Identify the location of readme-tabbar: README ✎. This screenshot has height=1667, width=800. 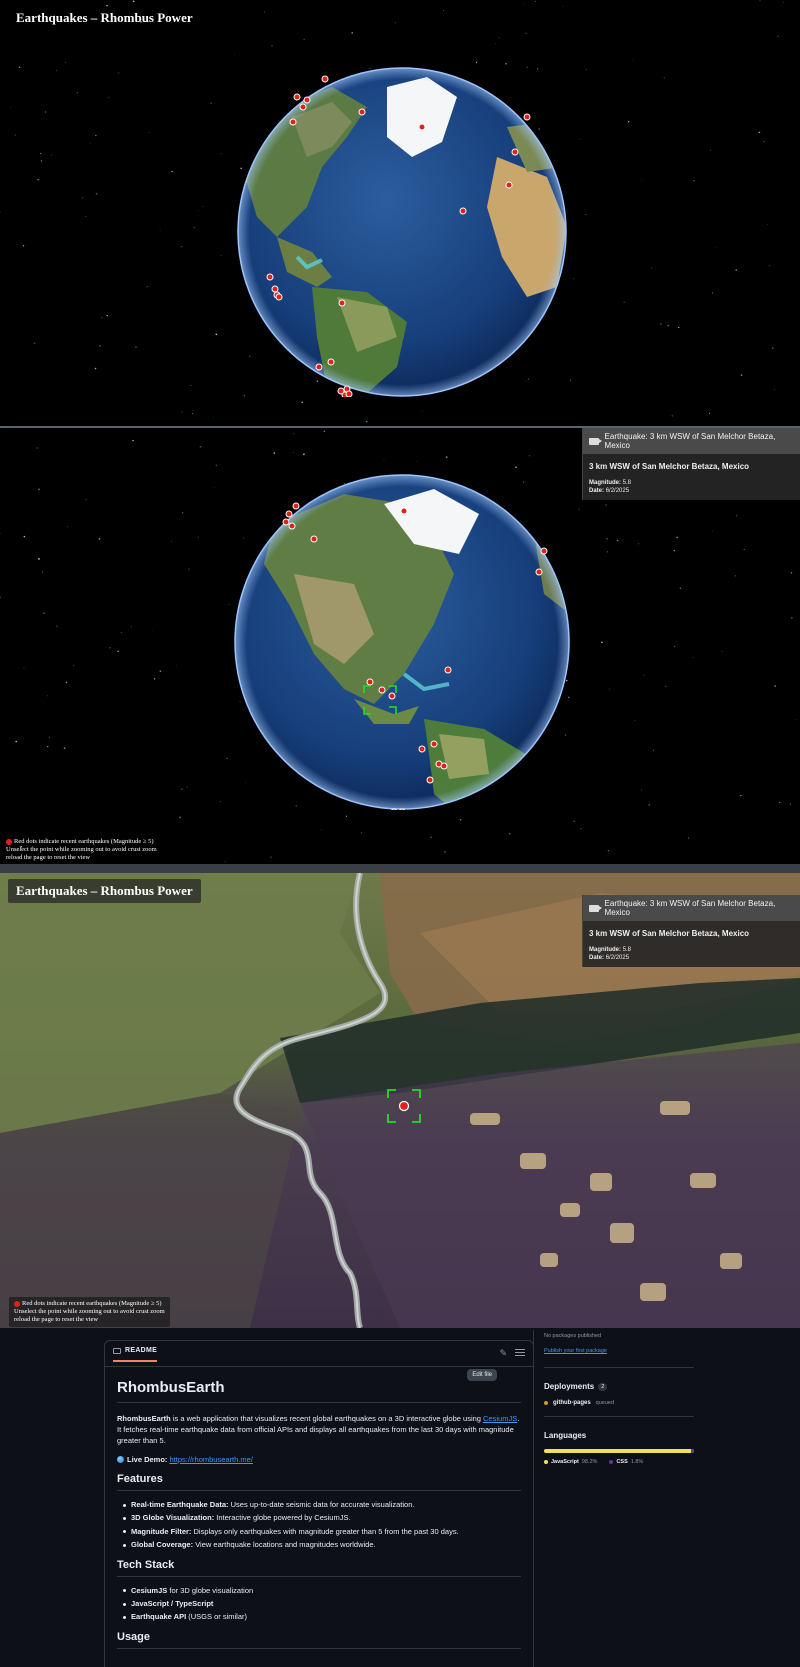
(319, 1354).